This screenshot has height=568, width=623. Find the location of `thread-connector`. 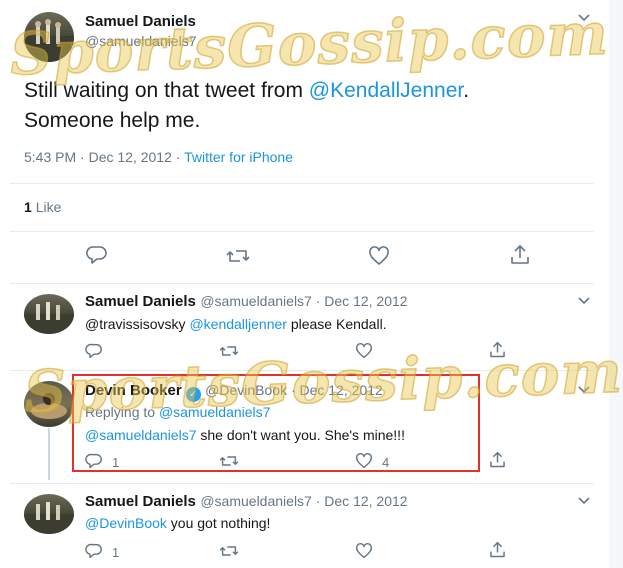

thread-connector is located at coordinates (49, 454).